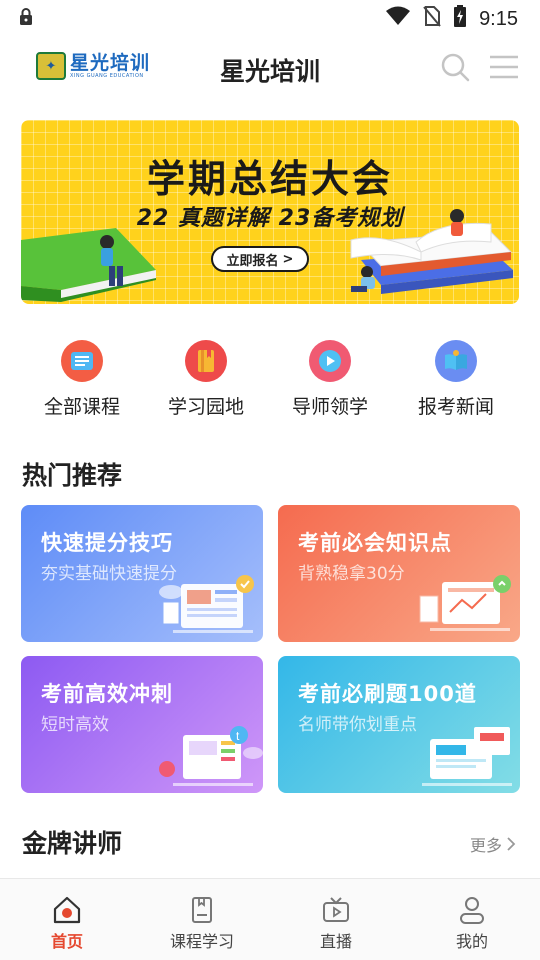  I want to click on book-icon, so click(206, 361).